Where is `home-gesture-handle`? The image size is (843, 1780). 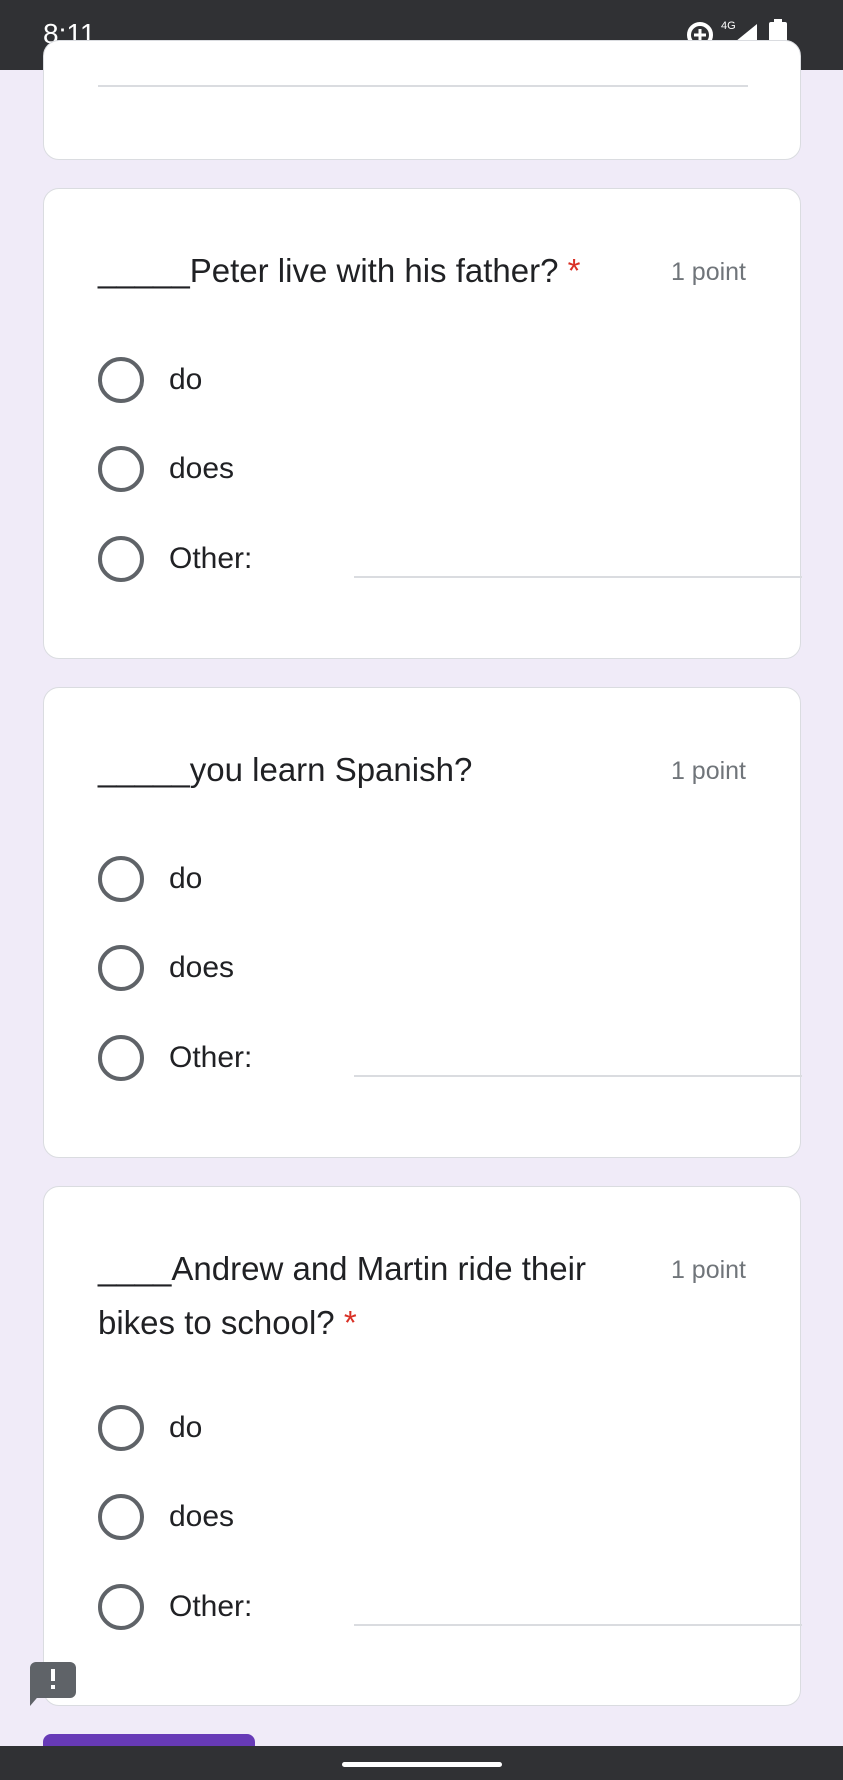
home-gesture-handle is located at coordinates (422, 1764).